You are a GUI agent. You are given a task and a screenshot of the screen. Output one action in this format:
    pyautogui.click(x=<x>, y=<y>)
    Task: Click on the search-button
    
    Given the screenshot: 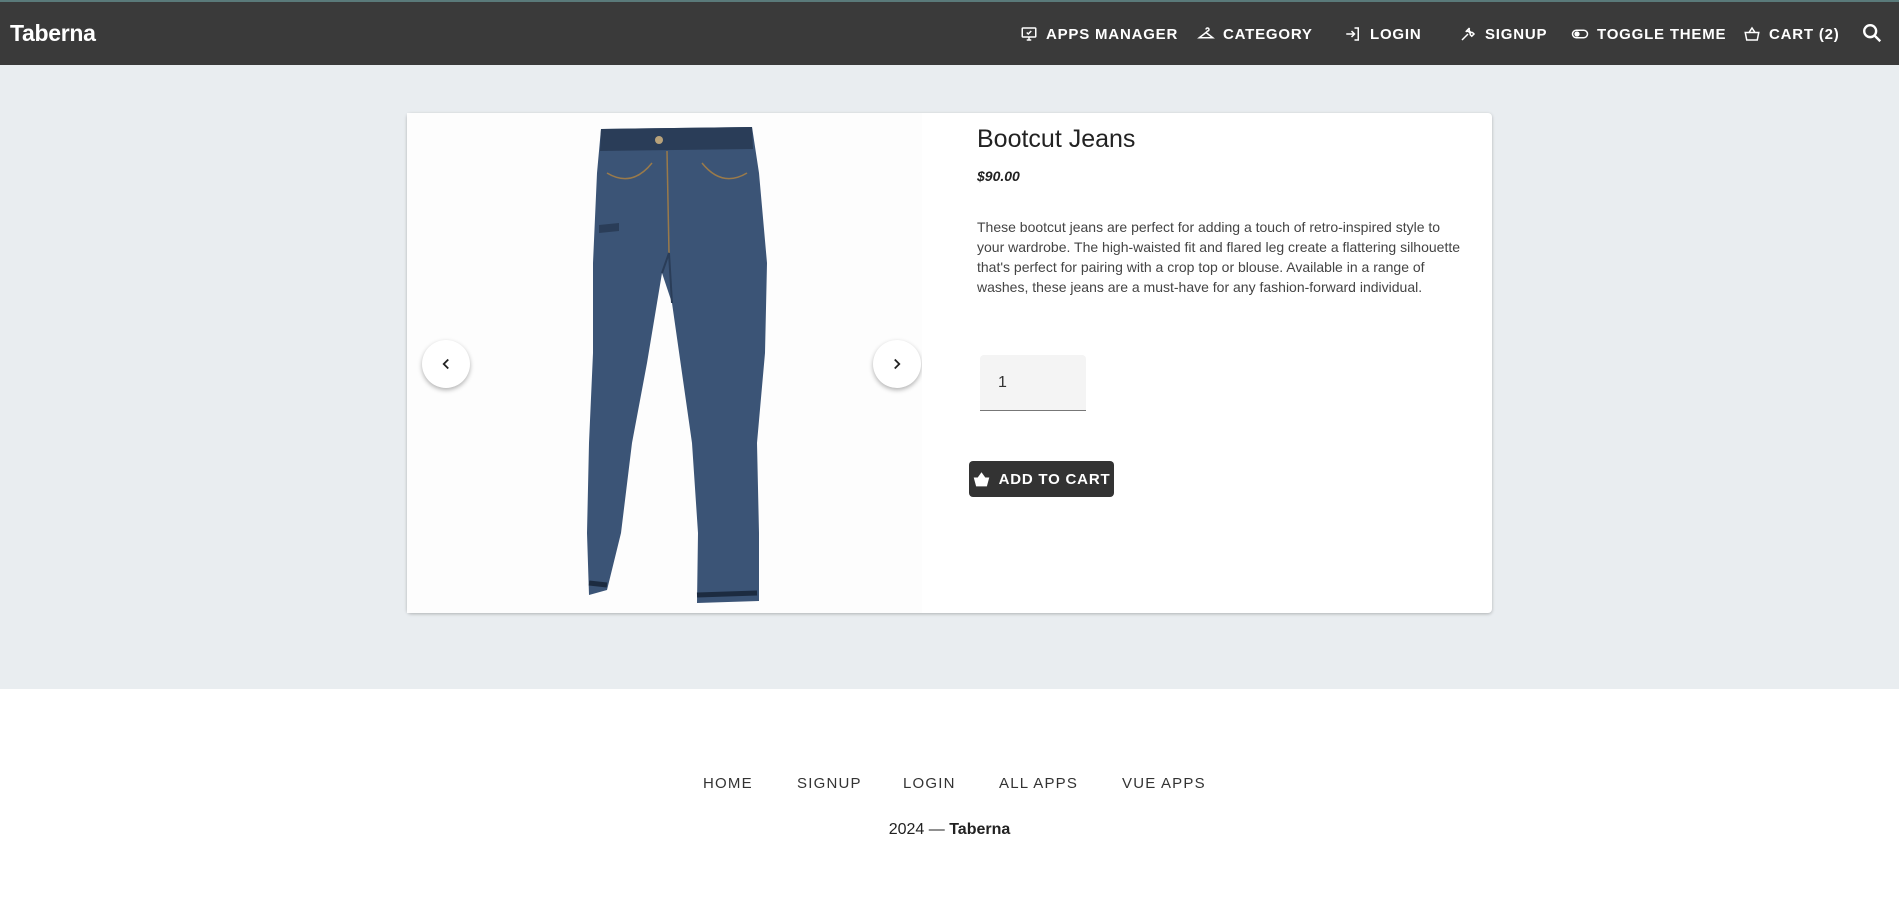 What is the action you would take?
    pyautogui.click(x=1873, y=34)
    